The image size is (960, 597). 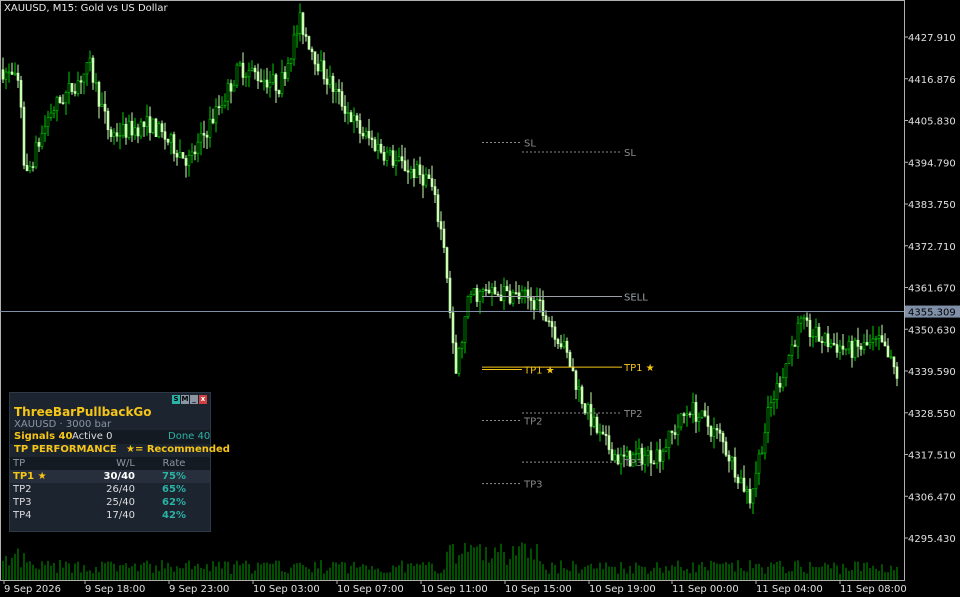 I want to click on tp-name: TP2, so click(x=22, y=489).